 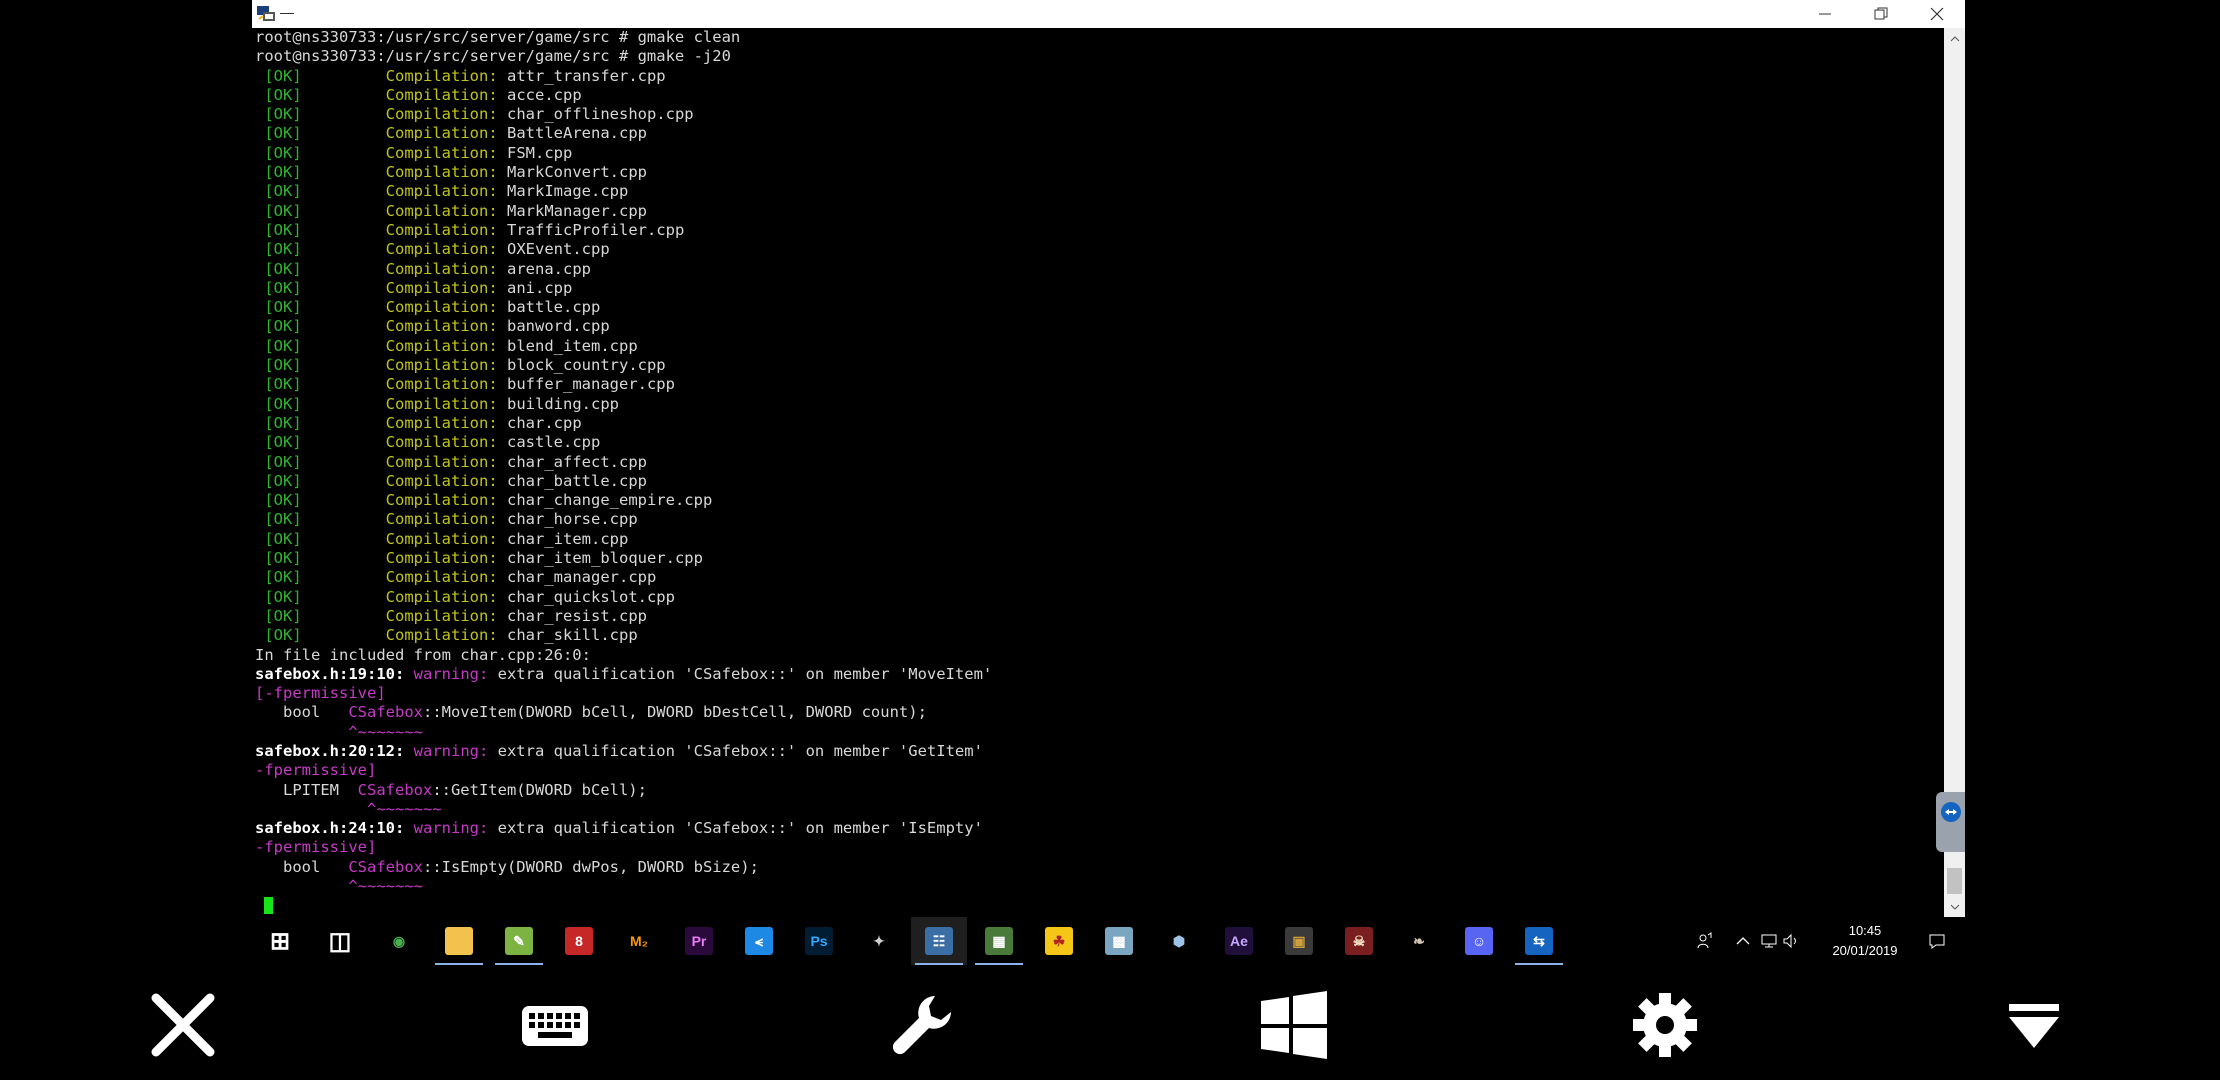 I want to click on compiled-file: char_skill.cpp, so click(x=572, y=635).